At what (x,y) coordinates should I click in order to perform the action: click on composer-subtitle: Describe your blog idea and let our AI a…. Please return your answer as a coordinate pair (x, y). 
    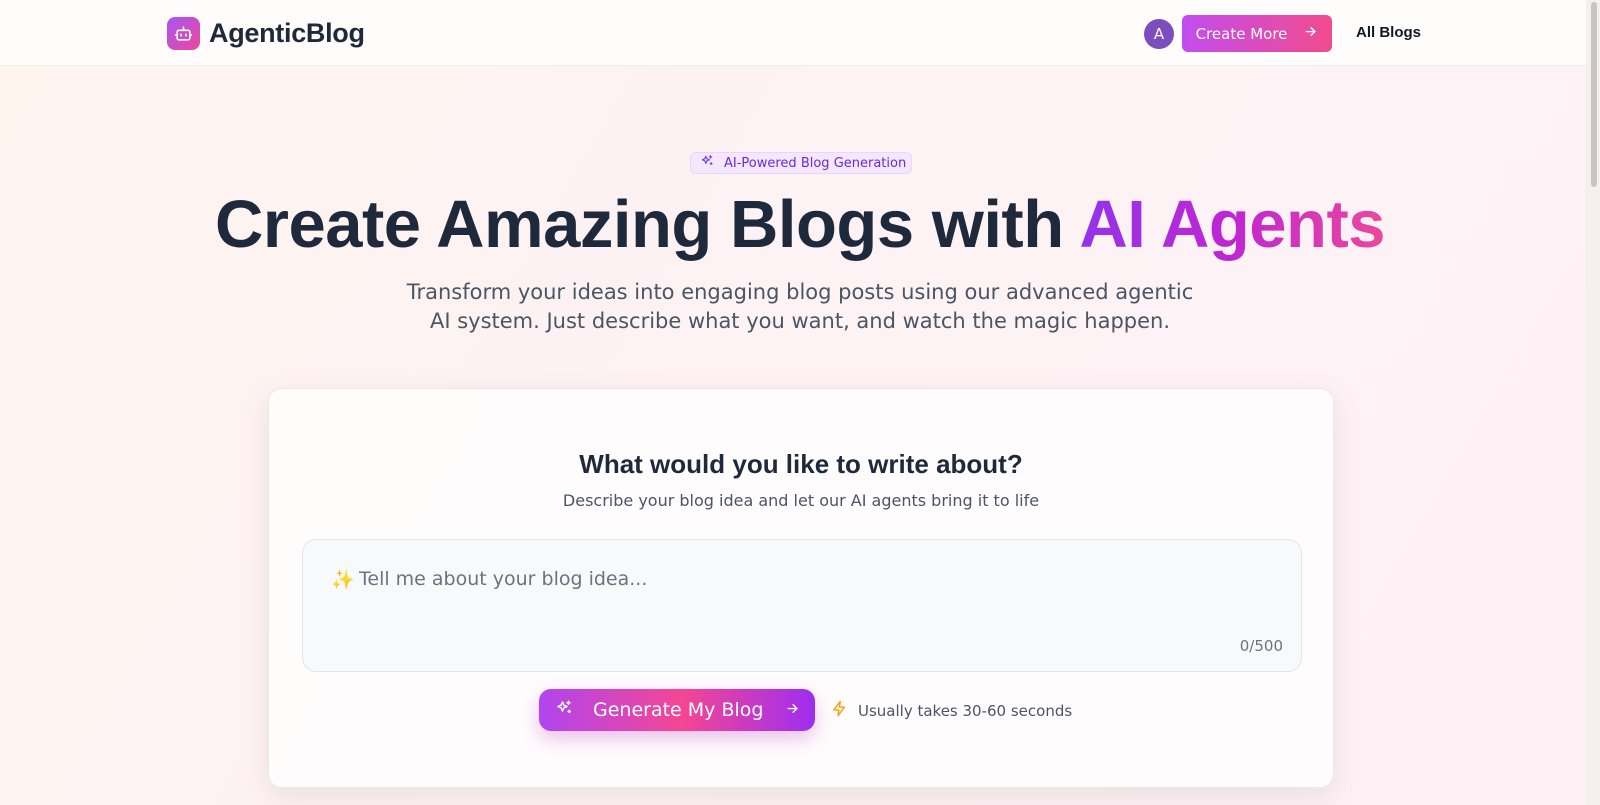
    Looking at the image, I should click on (801, 500).